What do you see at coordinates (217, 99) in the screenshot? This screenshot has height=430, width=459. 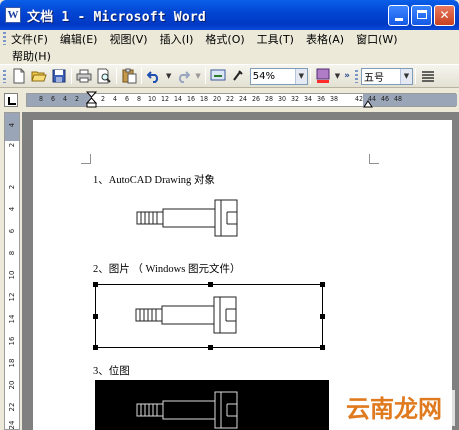 I see `ruler-tick-label: 20` at bounding box center [217, 99].